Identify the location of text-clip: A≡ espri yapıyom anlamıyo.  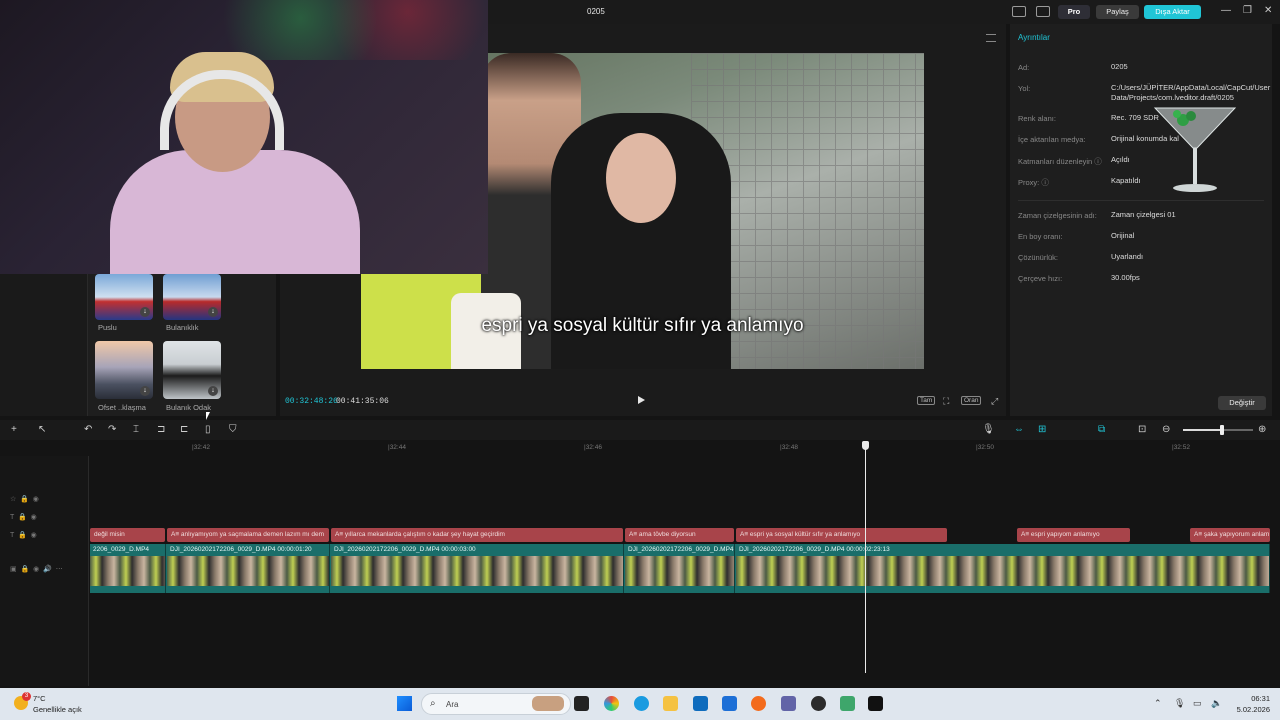
(1073, 535).